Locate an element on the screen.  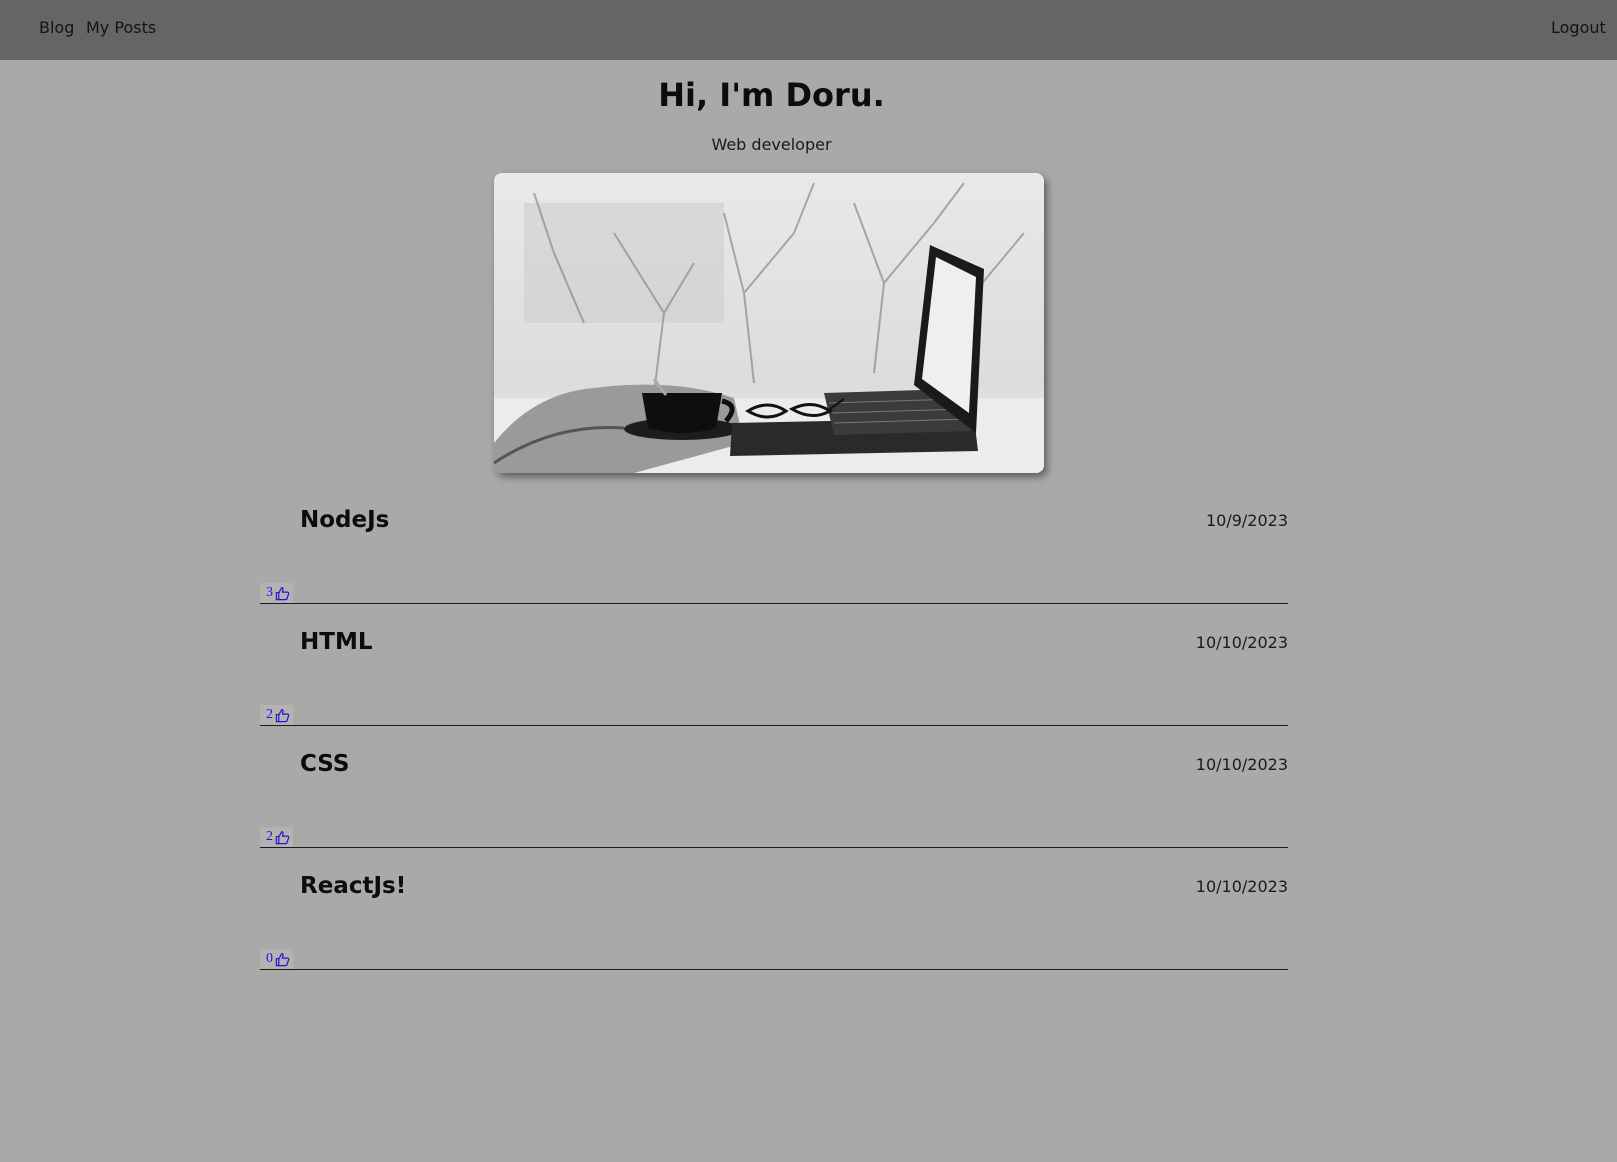
hero-image is located at coordinates (769, 323).